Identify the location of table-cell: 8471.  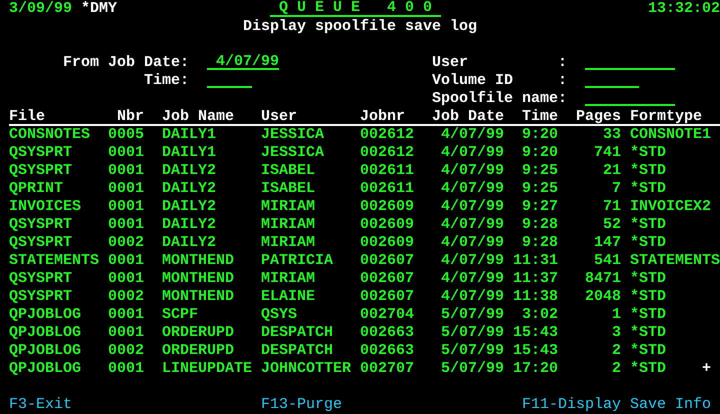
(602, 279).